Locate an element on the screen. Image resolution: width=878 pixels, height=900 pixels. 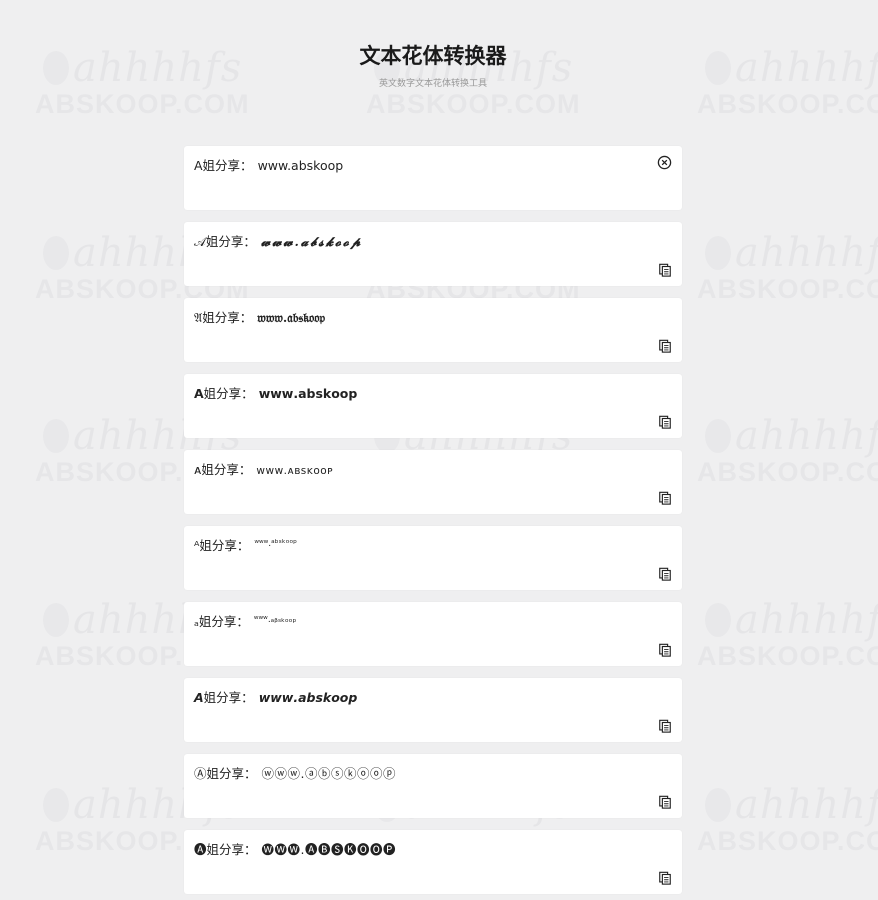
result-text: 🅐姐分享： 🅦🅦🅦.🅐🅑🅢🅚🅞🅞🅟 is located at coordinates (295, 848).